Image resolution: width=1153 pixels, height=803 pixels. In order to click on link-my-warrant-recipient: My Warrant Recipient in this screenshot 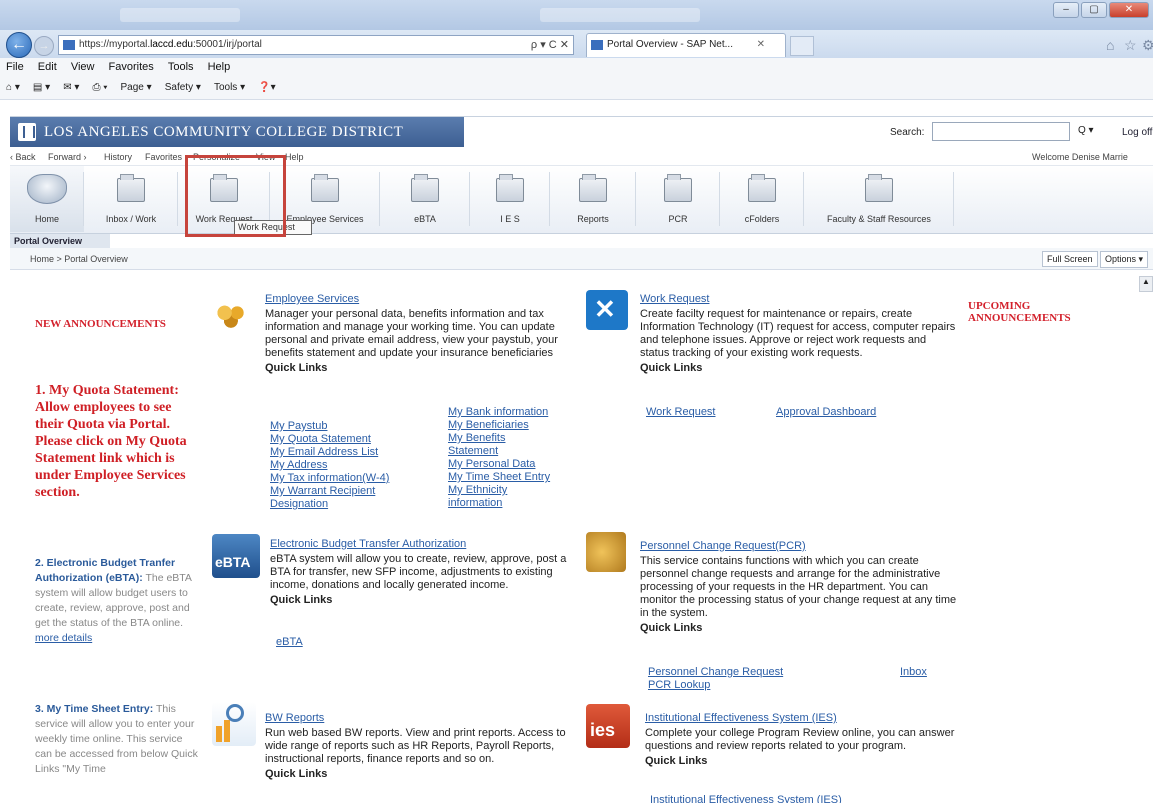, I will do `click(329, 491)`.